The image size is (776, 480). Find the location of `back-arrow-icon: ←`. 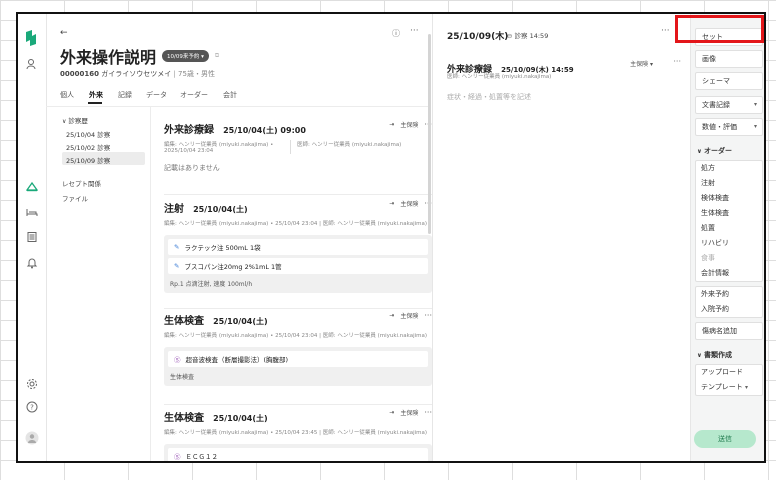

back-arrow-icon: ← is located at coordinates (64, 33).